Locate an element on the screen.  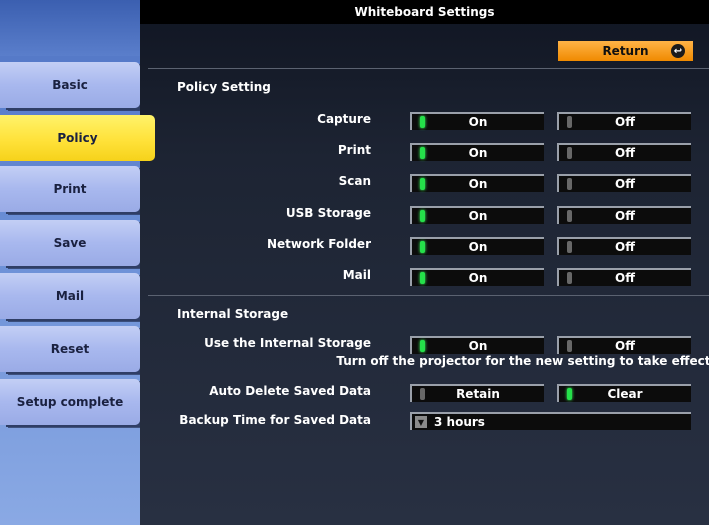
storage-section-title: Internal Storage is located at coordinates (233, 314).